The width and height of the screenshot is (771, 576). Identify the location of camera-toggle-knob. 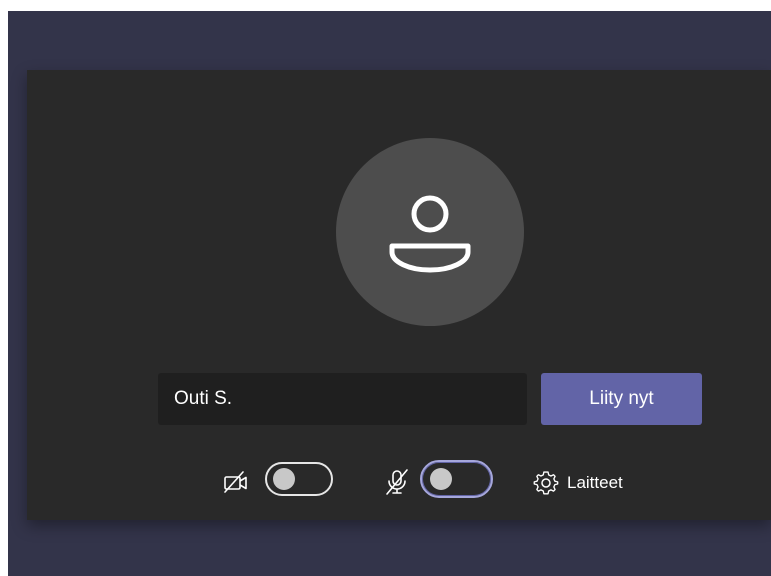
(284, 479).